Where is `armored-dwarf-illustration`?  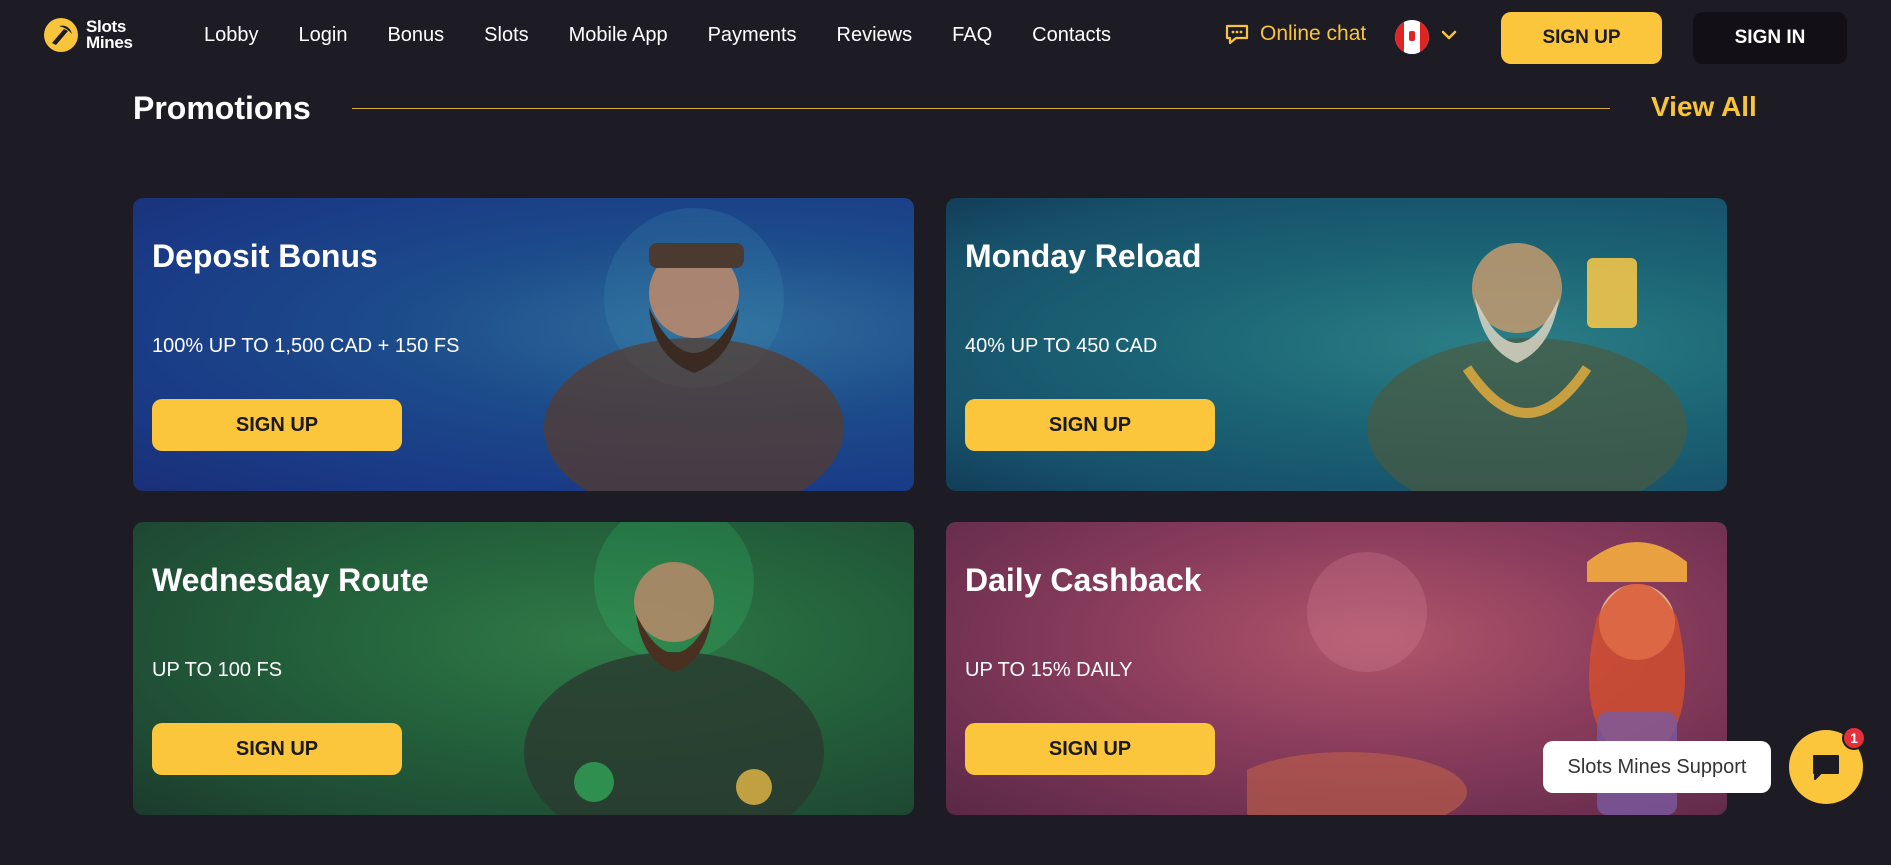 armored-dwarf-illustration is located at coordinates (674, 668).